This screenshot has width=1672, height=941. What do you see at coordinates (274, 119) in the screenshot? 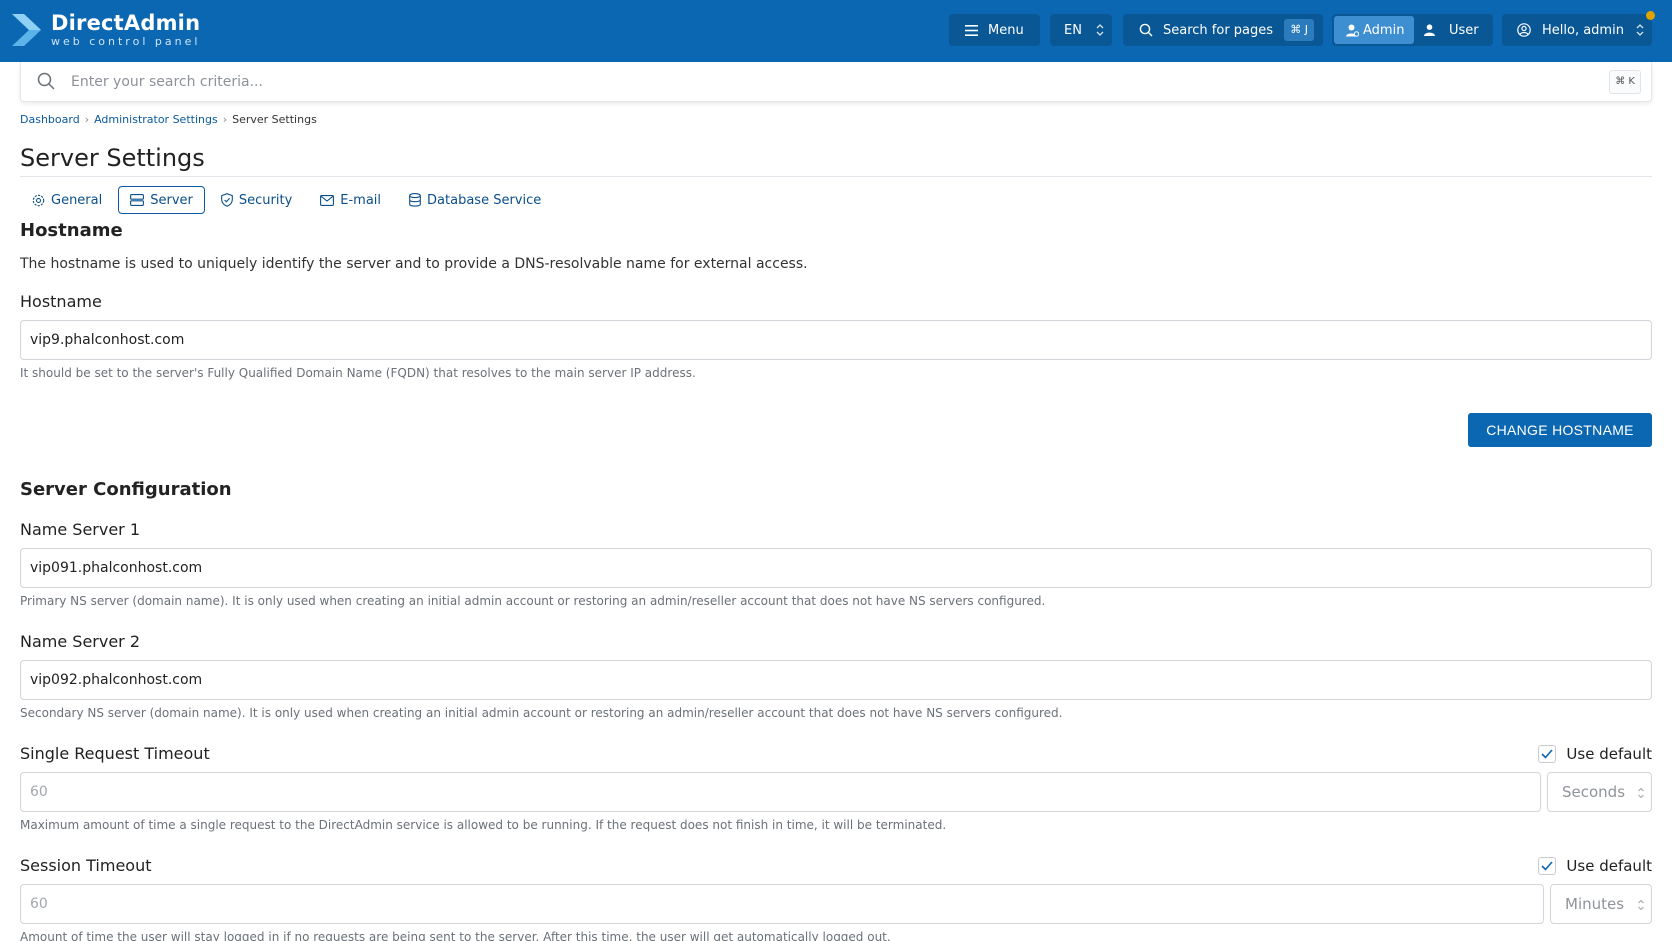
I see `breadcrumb-current: Server Settings` at bounding box center [274, 119].